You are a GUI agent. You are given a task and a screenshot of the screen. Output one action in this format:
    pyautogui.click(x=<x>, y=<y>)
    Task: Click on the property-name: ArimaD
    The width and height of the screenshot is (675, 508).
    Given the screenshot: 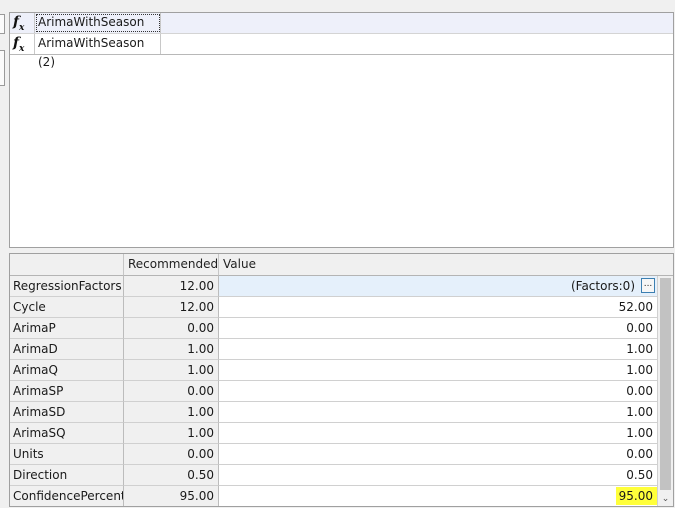 What is the action you would take?
    pyautogui.click(x=67, y=349)
    